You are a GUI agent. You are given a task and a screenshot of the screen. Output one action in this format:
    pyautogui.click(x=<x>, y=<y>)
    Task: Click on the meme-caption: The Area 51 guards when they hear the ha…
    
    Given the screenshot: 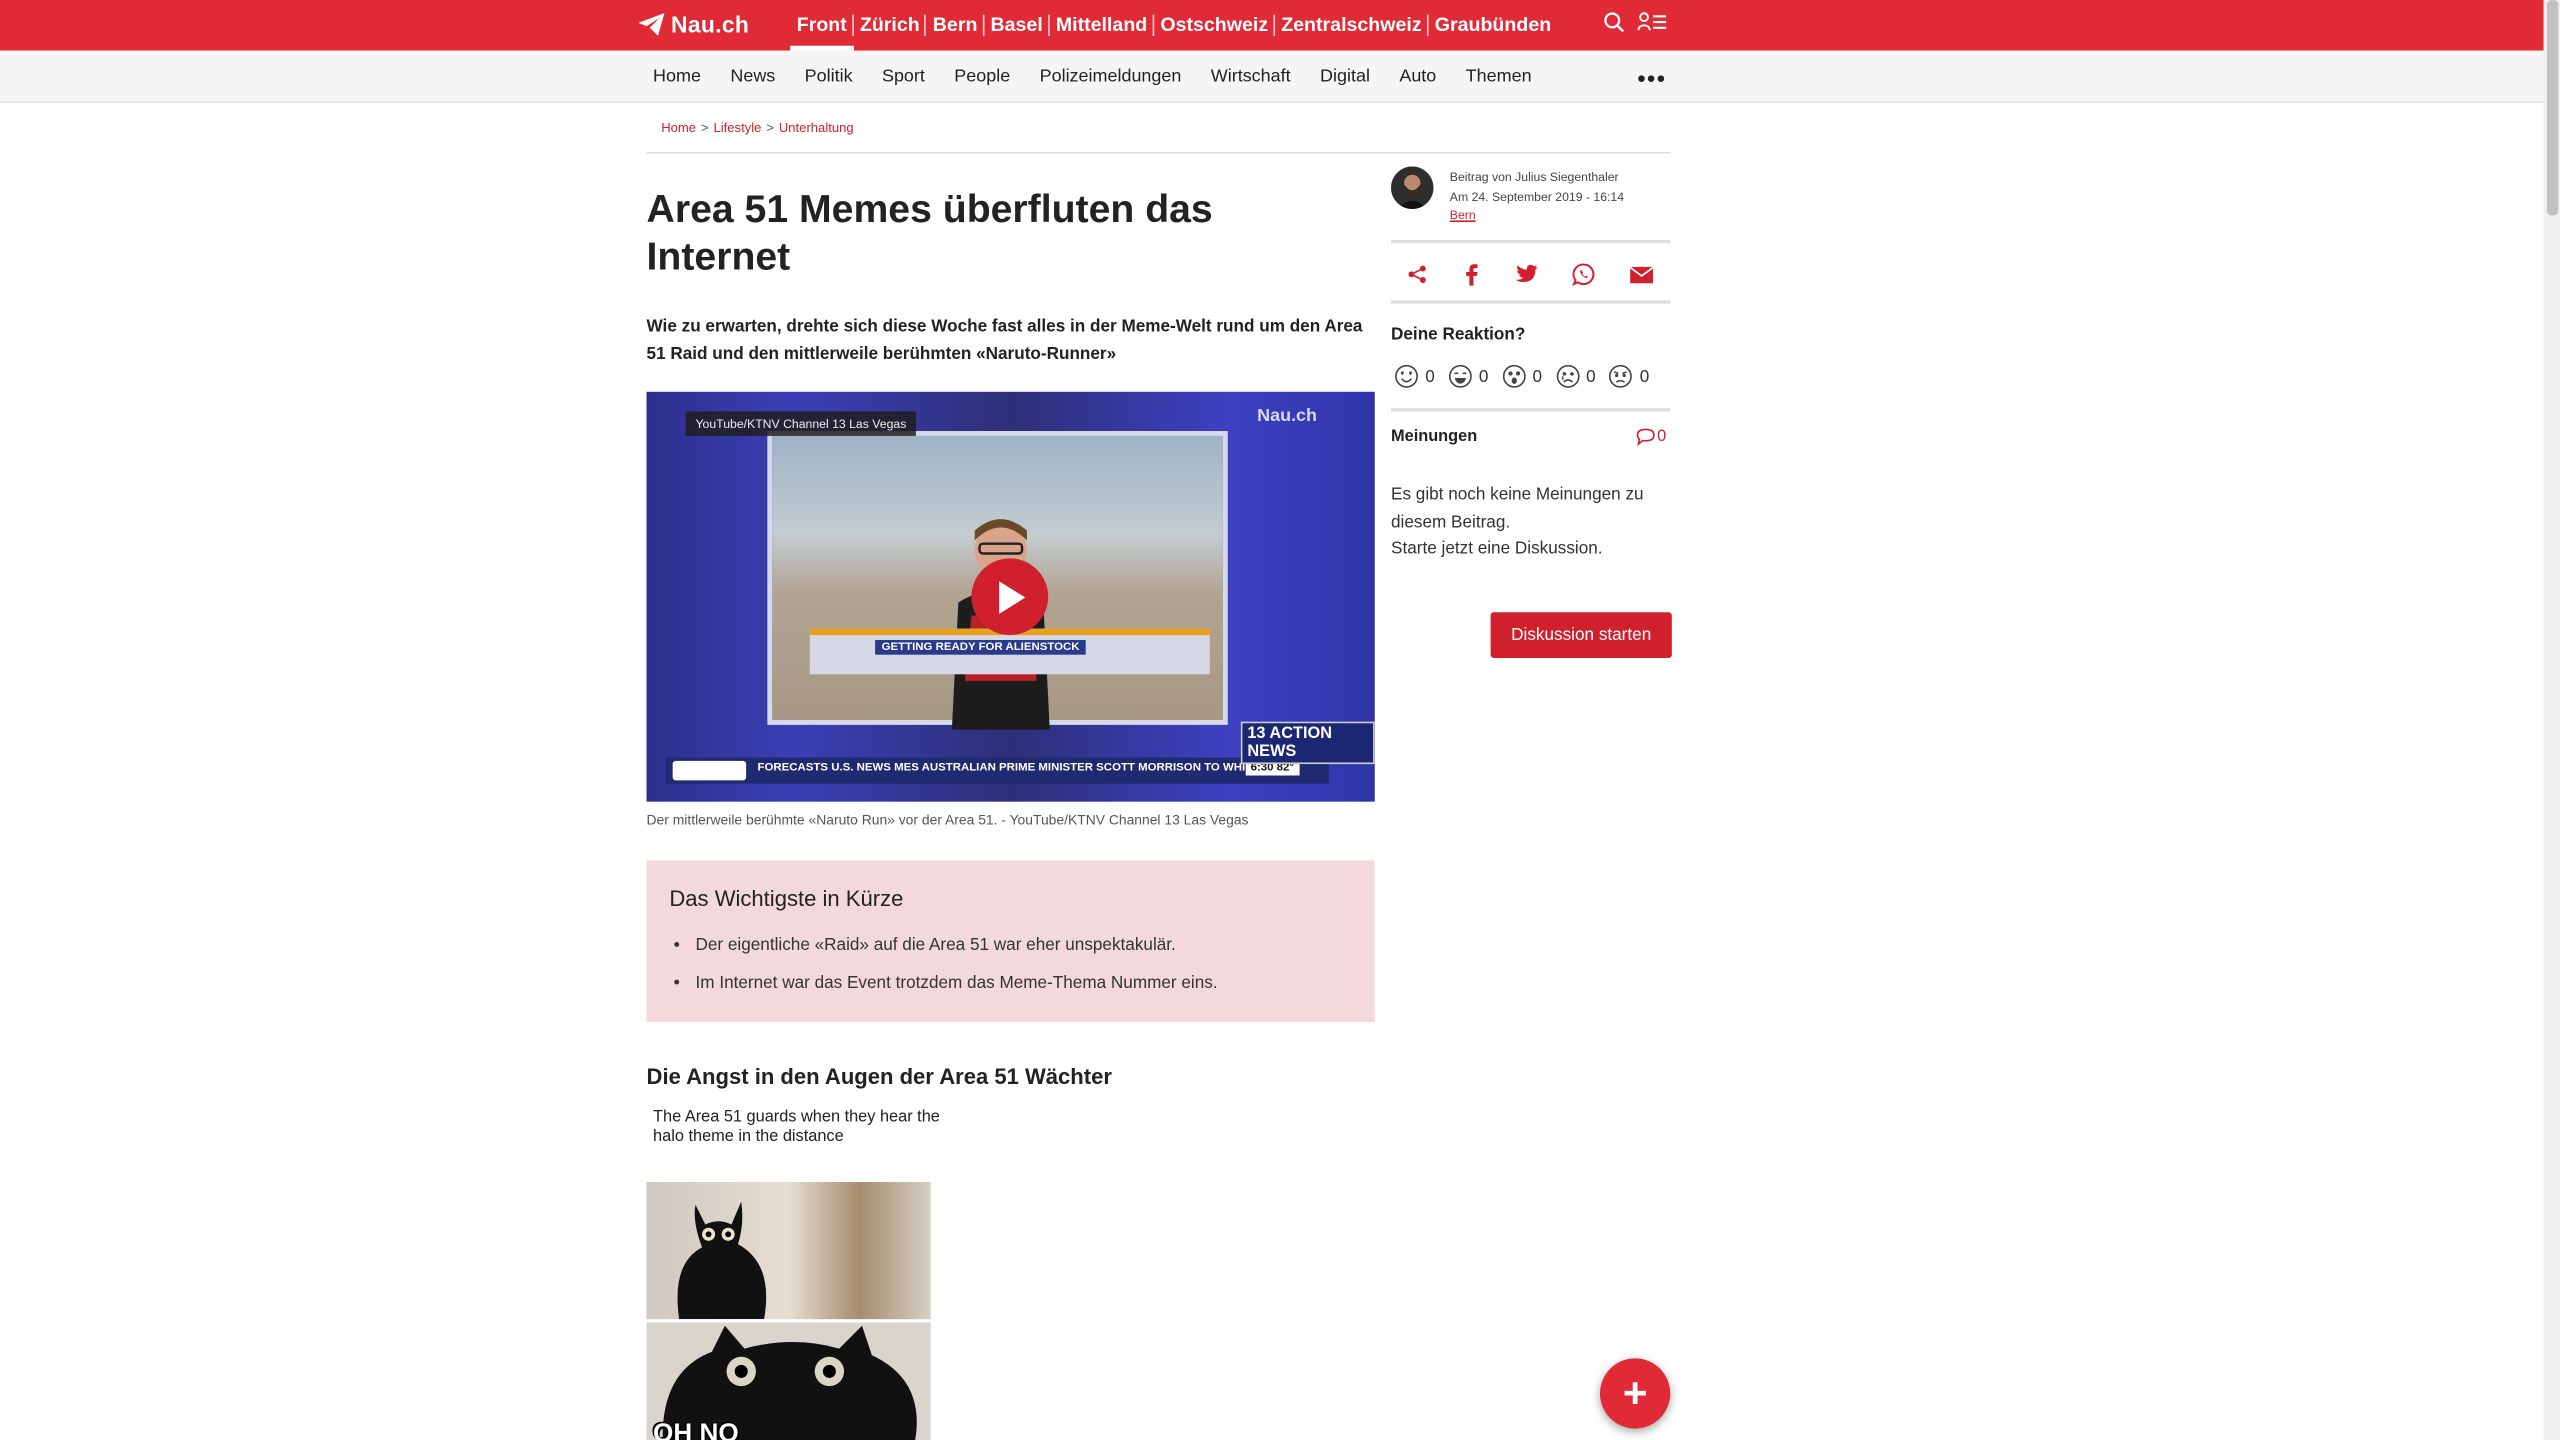 What is the action you would take?
    pyautogui.click(x=796, y=1127)
    